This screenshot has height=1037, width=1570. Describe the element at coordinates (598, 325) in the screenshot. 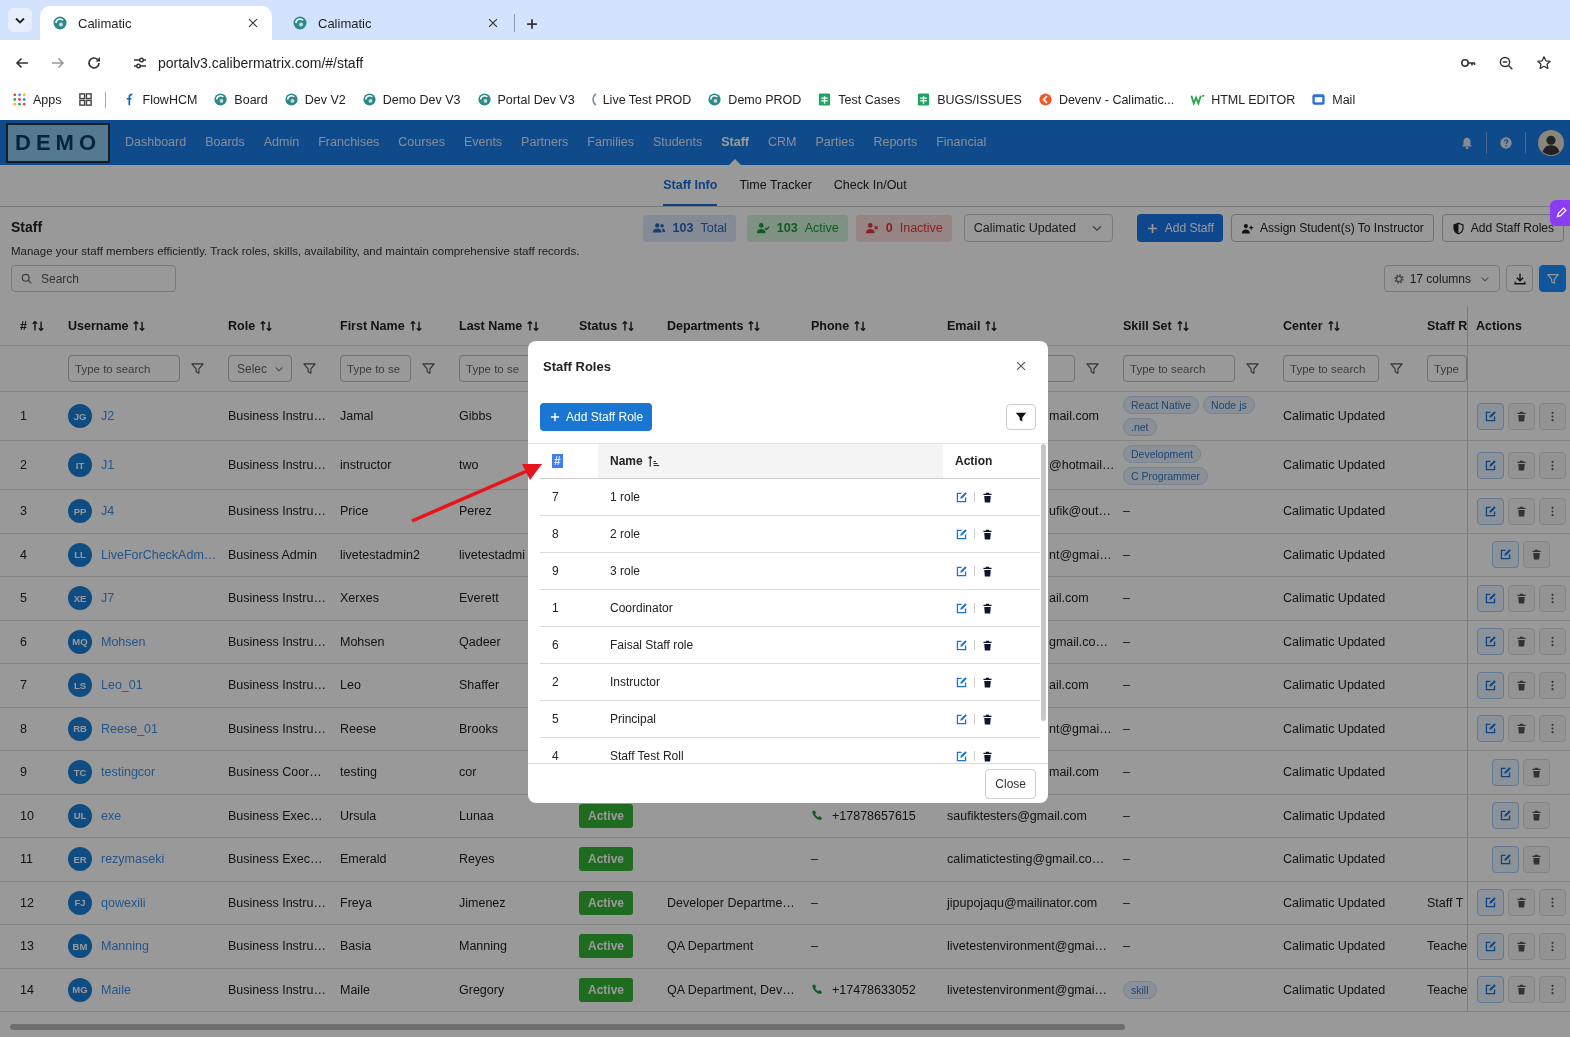

I see `column-header: Status` at that location.